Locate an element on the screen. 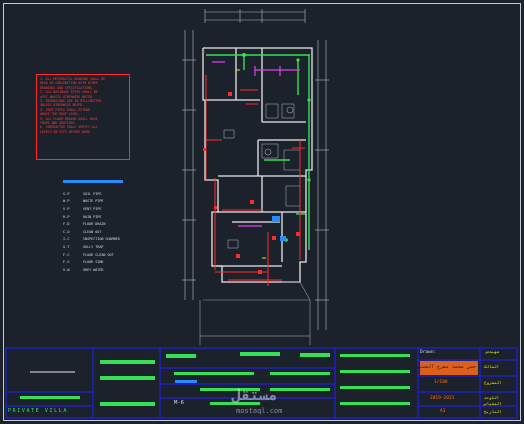  legend-desc: CLEAN OUT is located at coordinates (92, 231).